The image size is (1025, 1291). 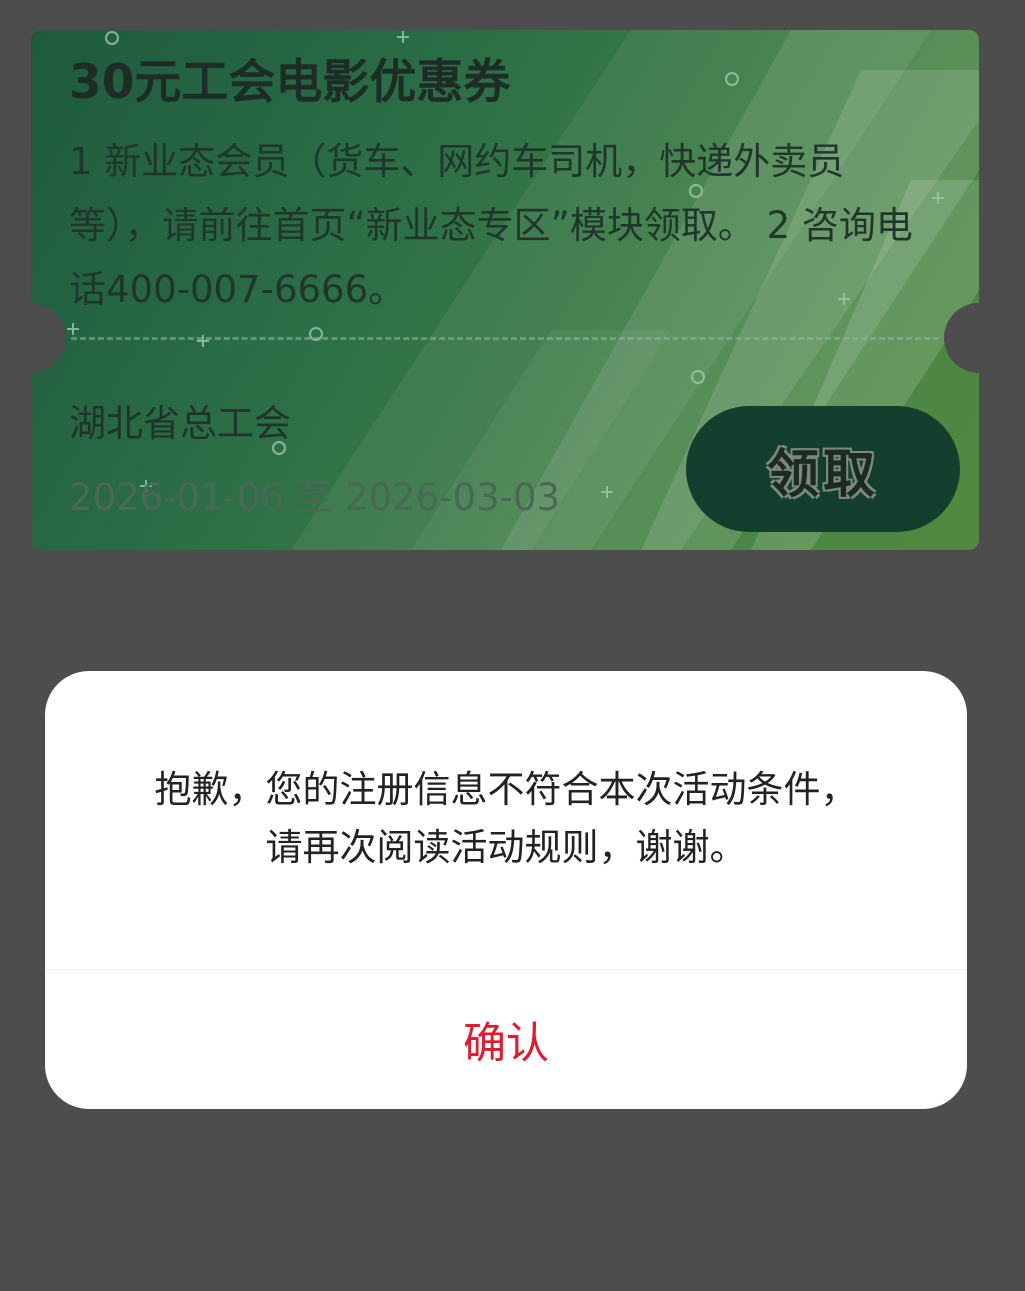 I want to click on valid-separator: 至, so click(x=315, y=497).